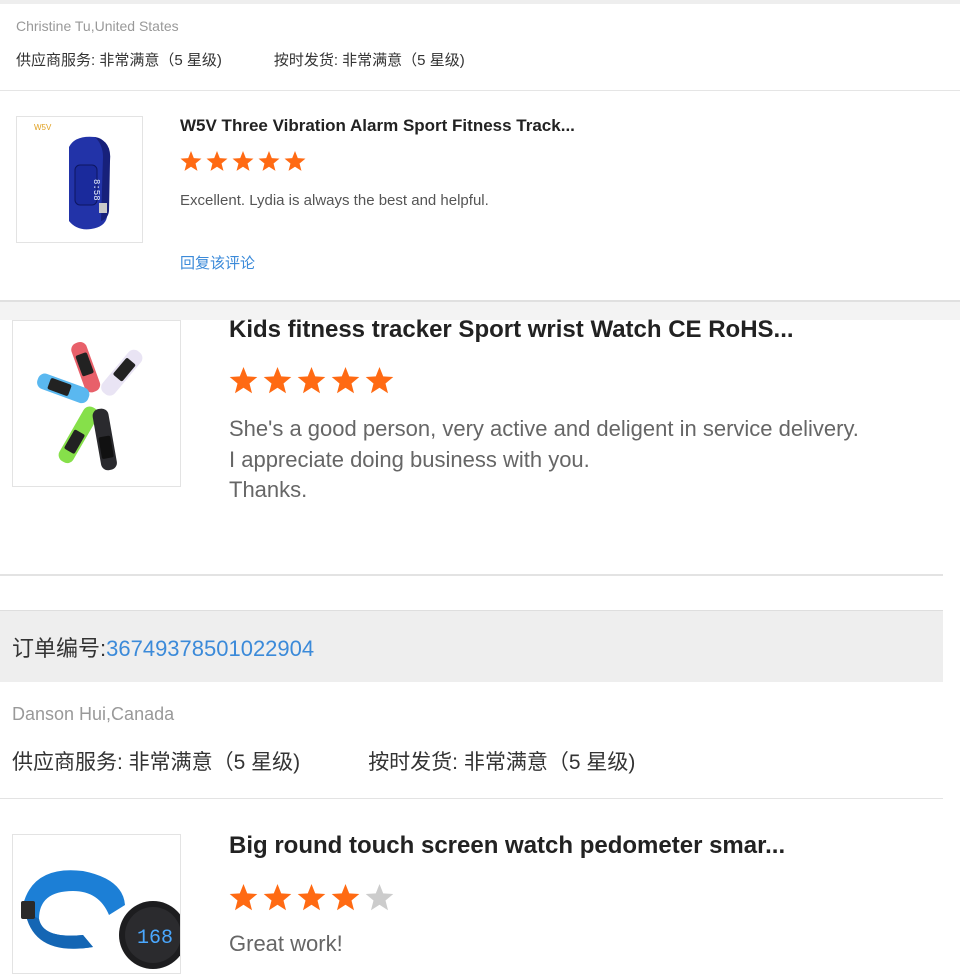 This screenshot has width=960, height=974. What do you see at coordinates (96, 190) in the screenshot?
I see `svg-text: 8:58` at bounding box center [96, 190].